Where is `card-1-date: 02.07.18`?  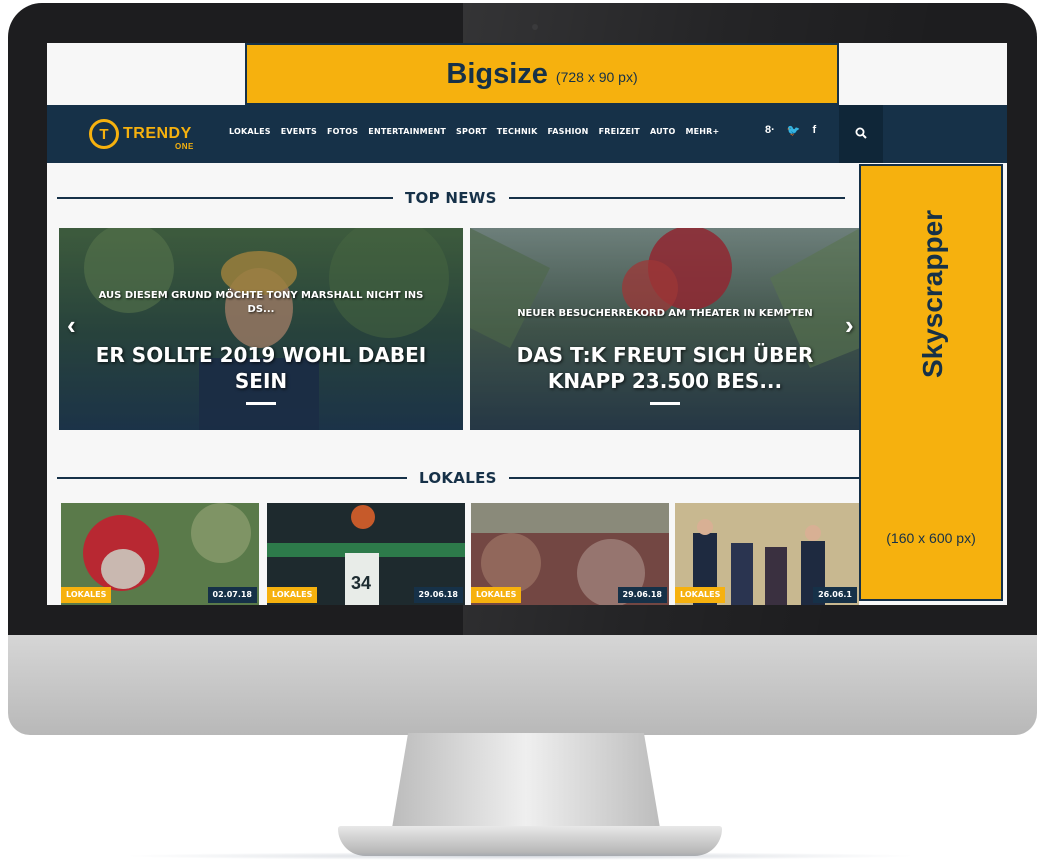
card-1-date: 02.07.18 is located at coordinates (232, 595).